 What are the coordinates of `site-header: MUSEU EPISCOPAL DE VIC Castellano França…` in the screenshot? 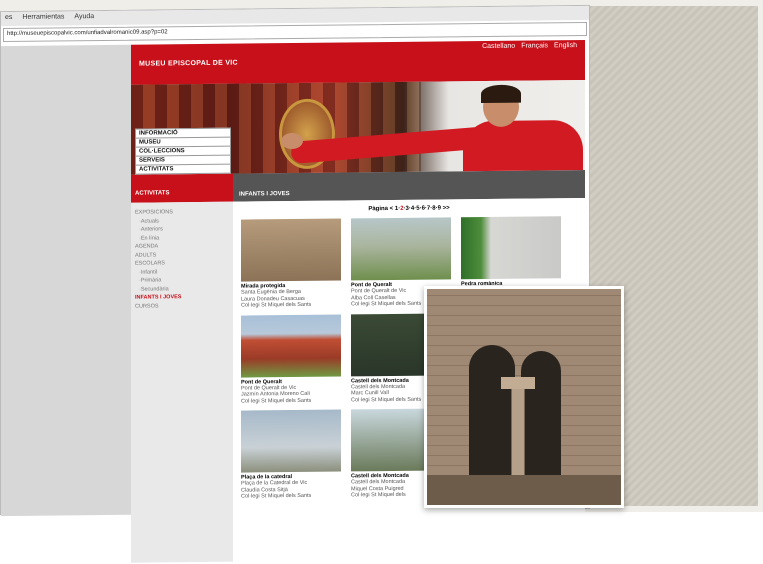 It's located at (358, 62).